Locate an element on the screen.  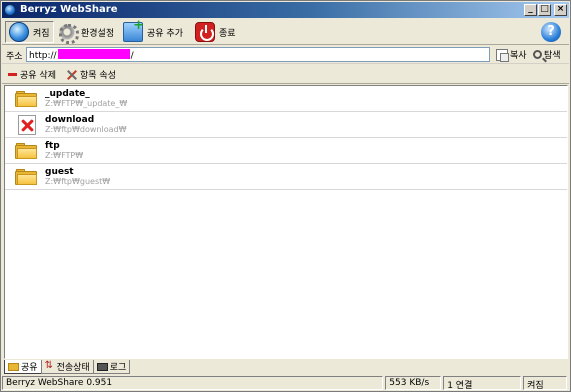
add-share-button: 공유 추가 is located at coordinates (153, 30).